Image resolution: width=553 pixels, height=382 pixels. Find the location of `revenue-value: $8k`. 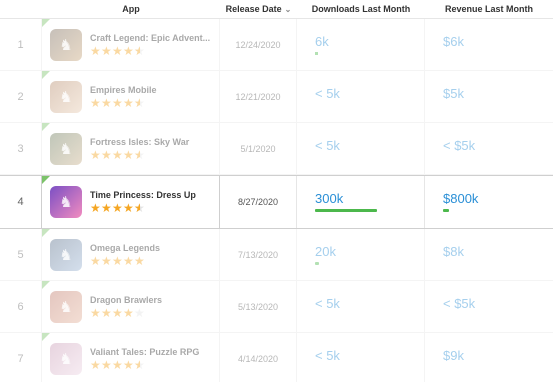

revenue-value: $8k is located at coordinates (453, 251).